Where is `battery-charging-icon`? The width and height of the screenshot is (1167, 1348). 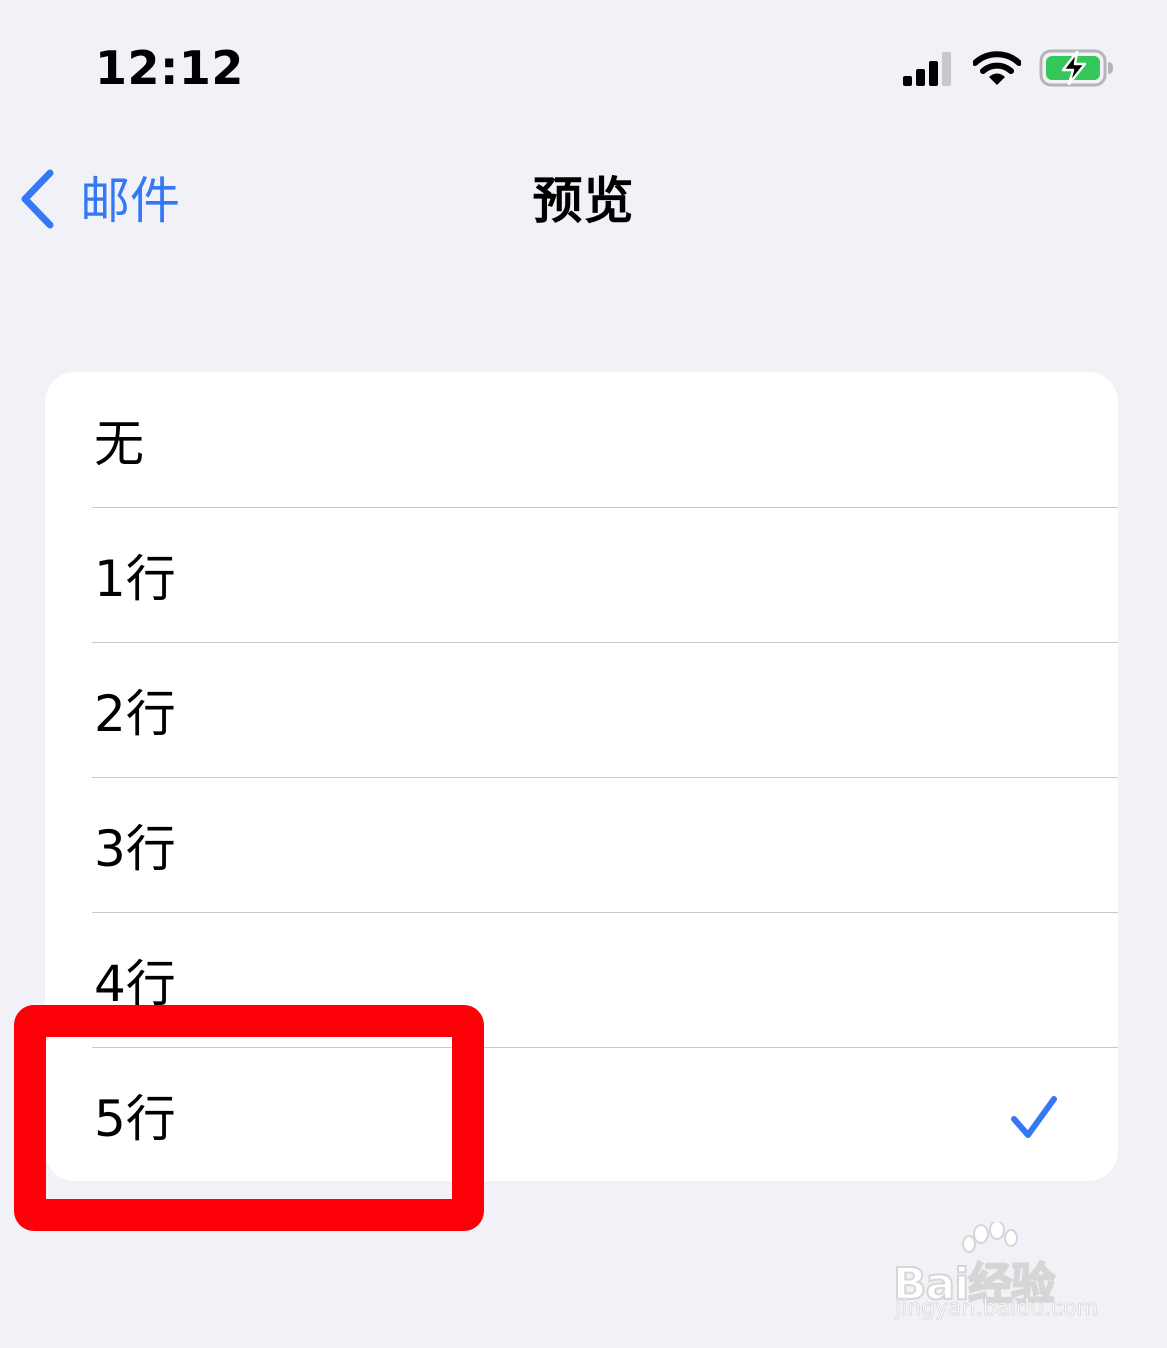 battery-charging-icon is located at coordinates (1077, 68).